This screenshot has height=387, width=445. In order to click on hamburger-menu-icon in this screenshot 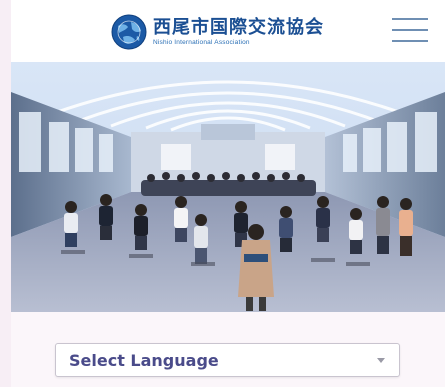, I will do `click(410, 30)`.